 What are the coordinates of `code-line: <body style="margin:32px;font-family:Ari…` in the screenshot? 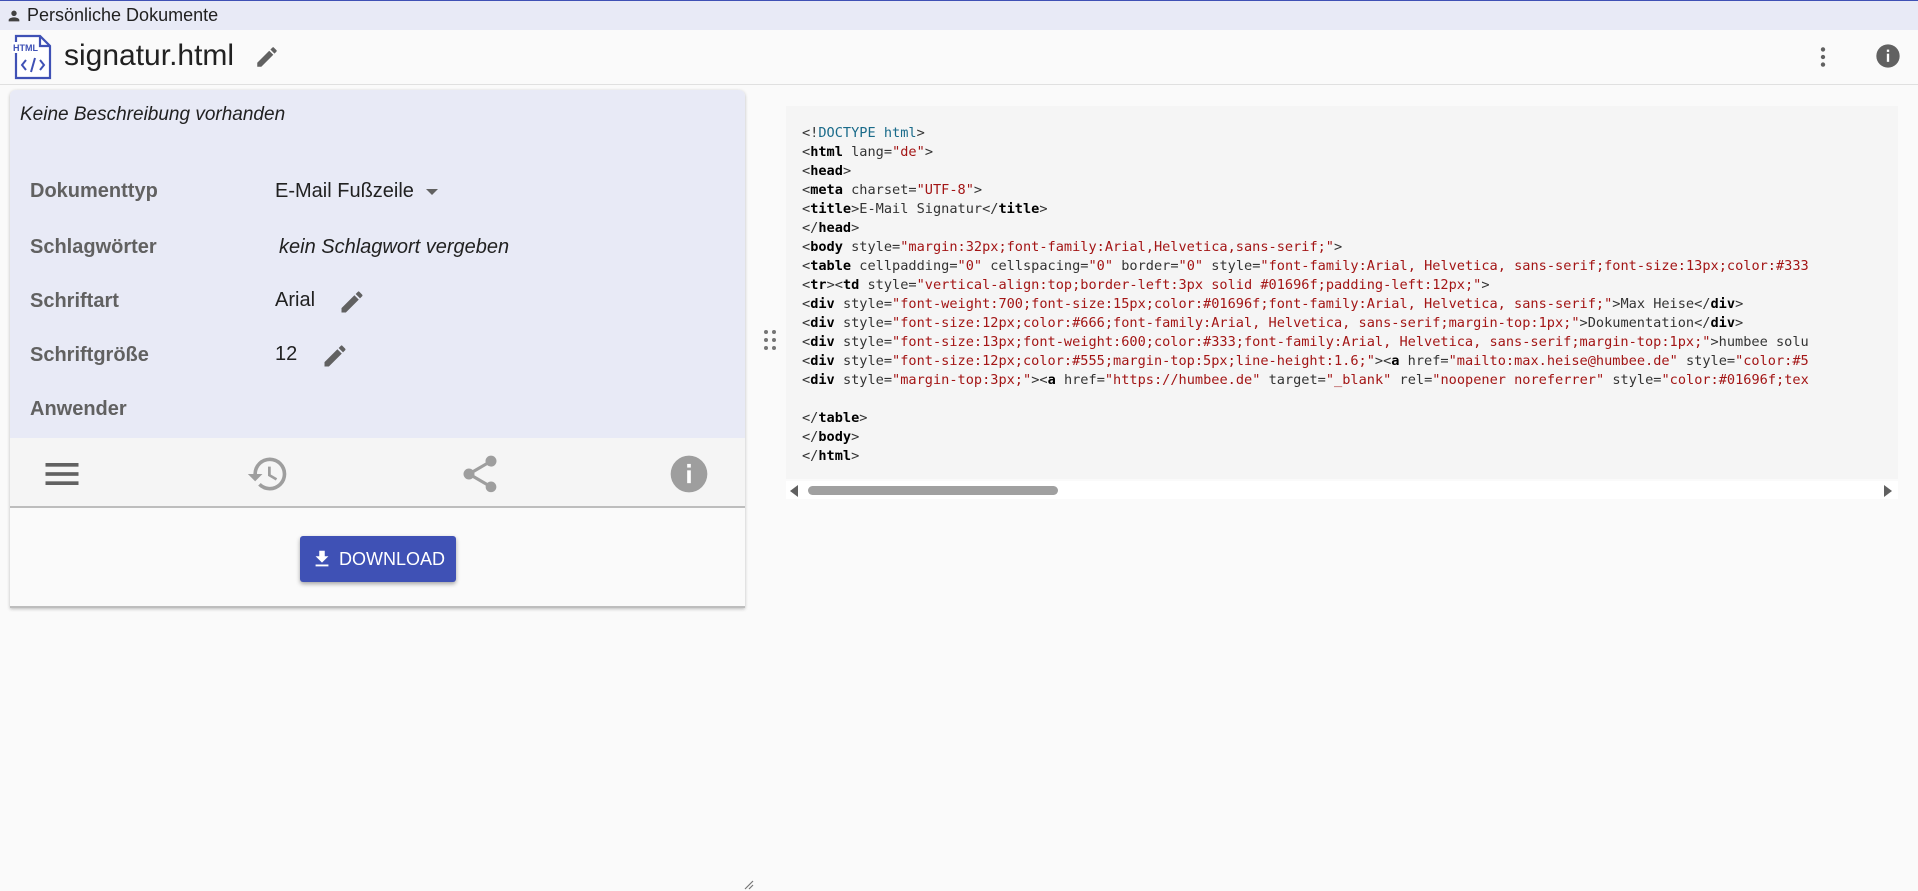 It's located at (1072, 247).